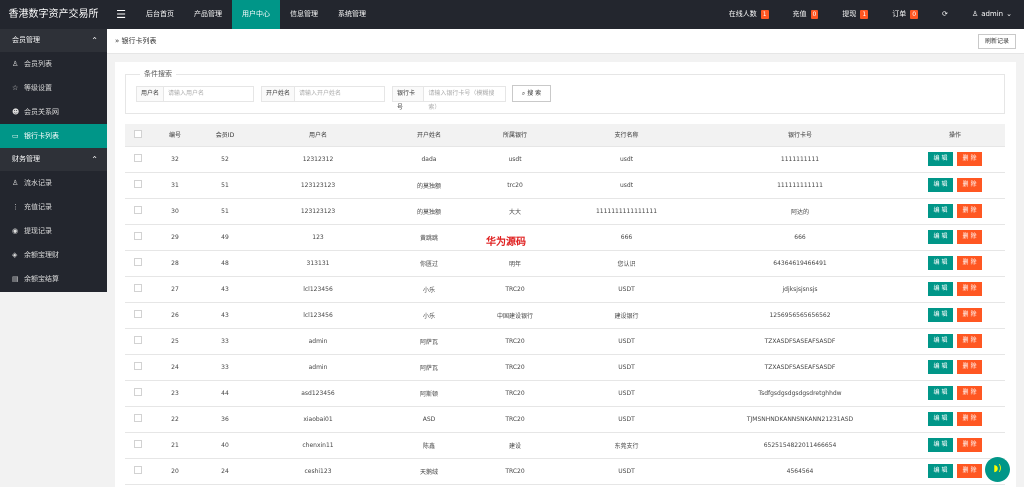  Describe the element at coordinates (749, 14) in the screenshot. I see `online-users: 在线人数1` at that location.